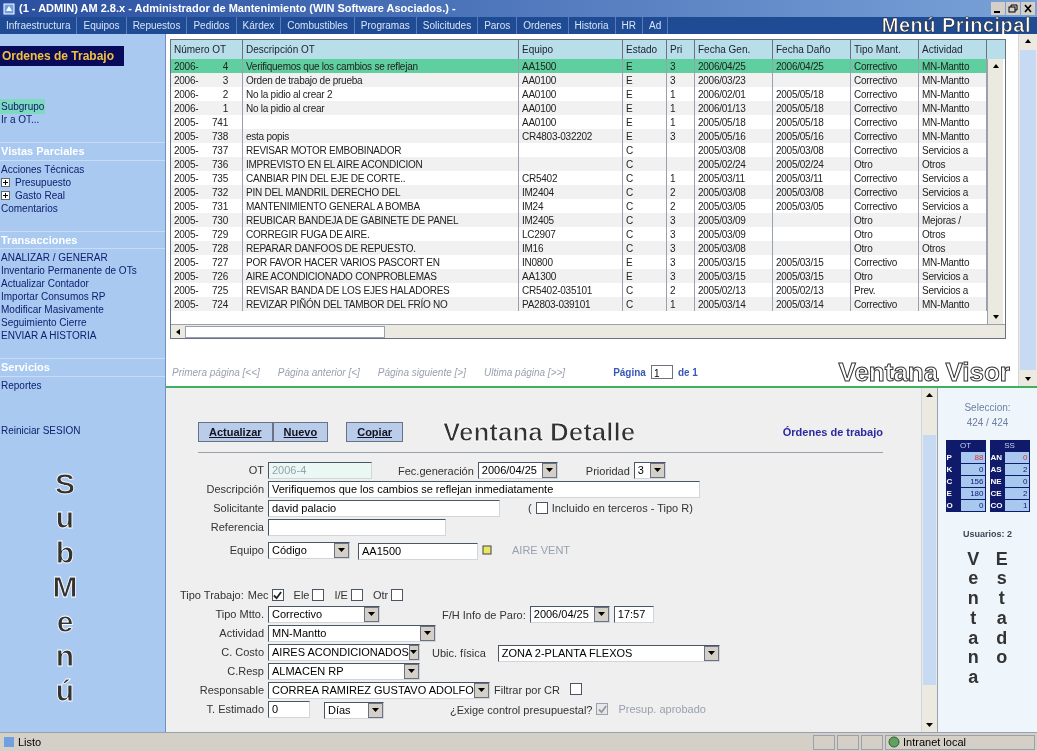 This screenshot has width=1037, height=751. Describe the element at coordinates (375, 432) in the screenshot. I see `toolbar-button: Copiar` at that location.